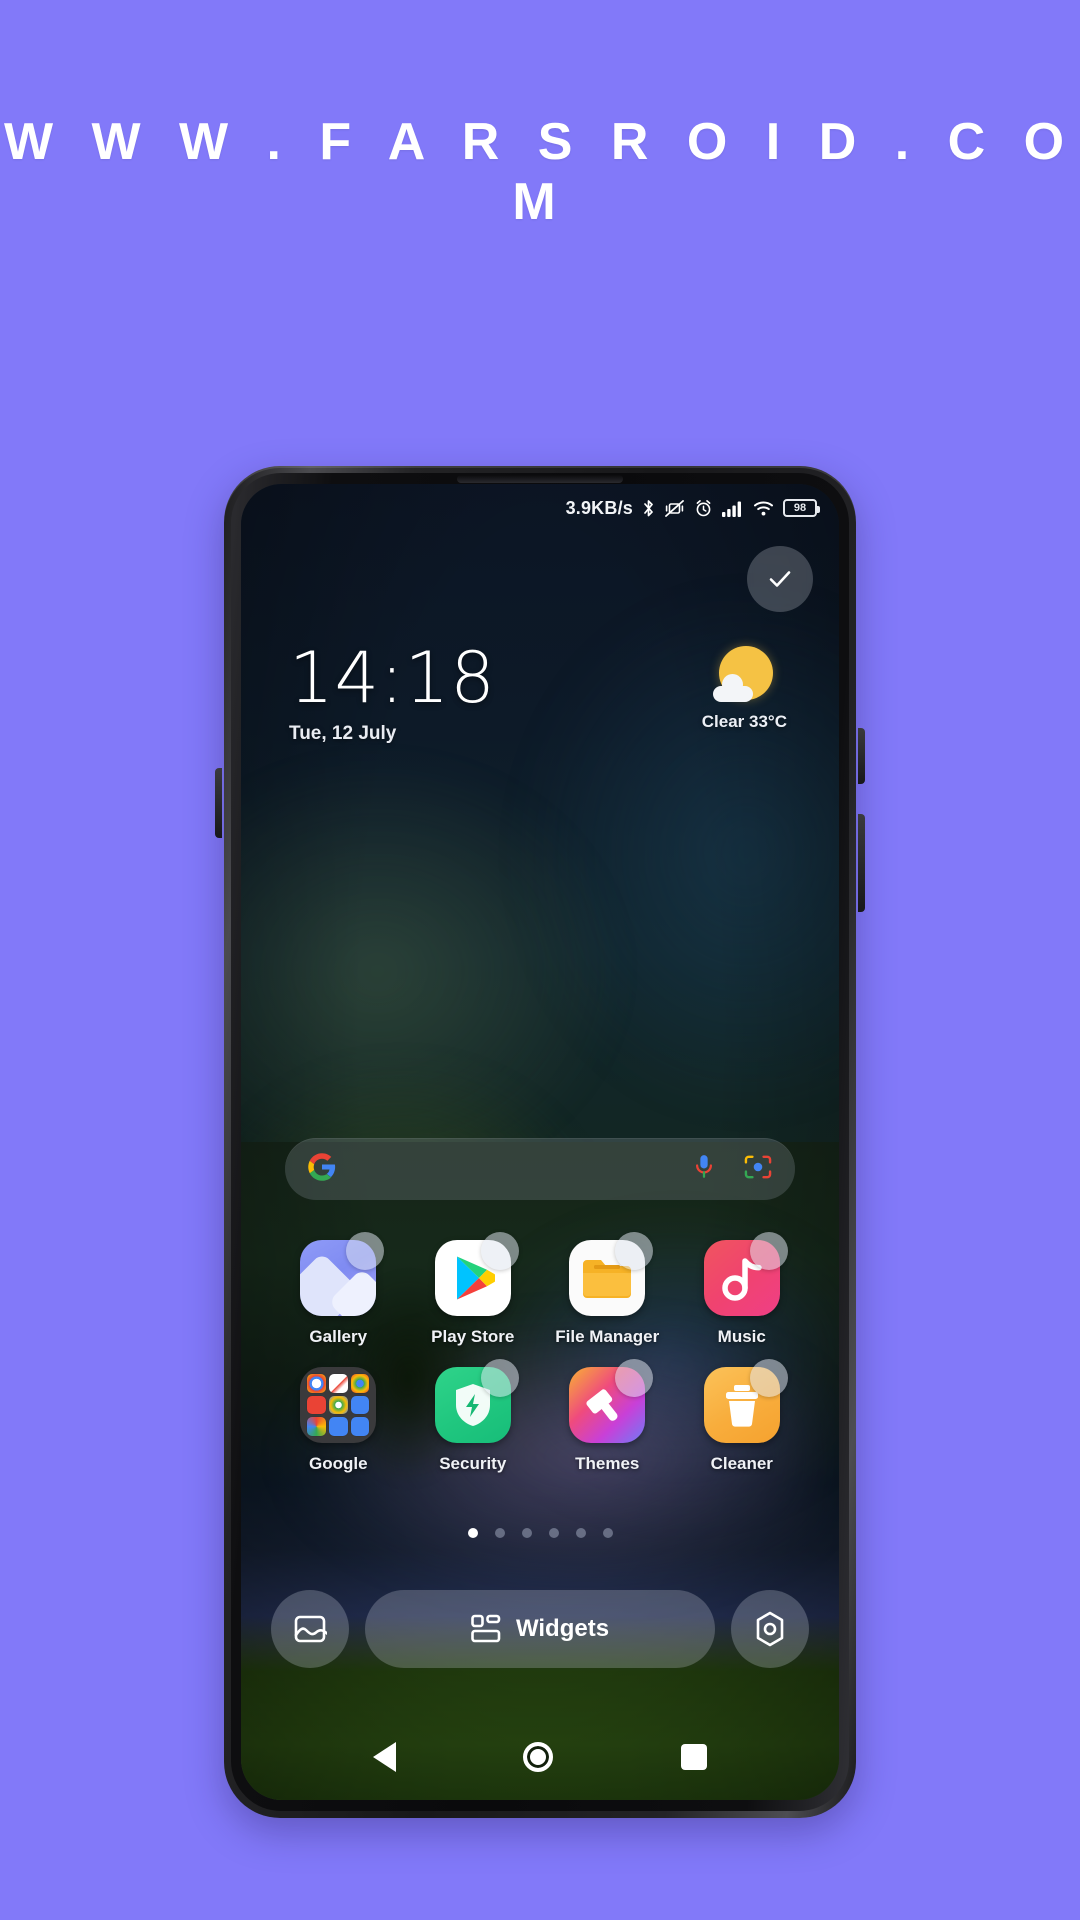 The width and height of the screenshot is (1080, 1920). Describe the element at coordinates (607, 1463) in the screenshot. I see `app-label: Themes` at that location.